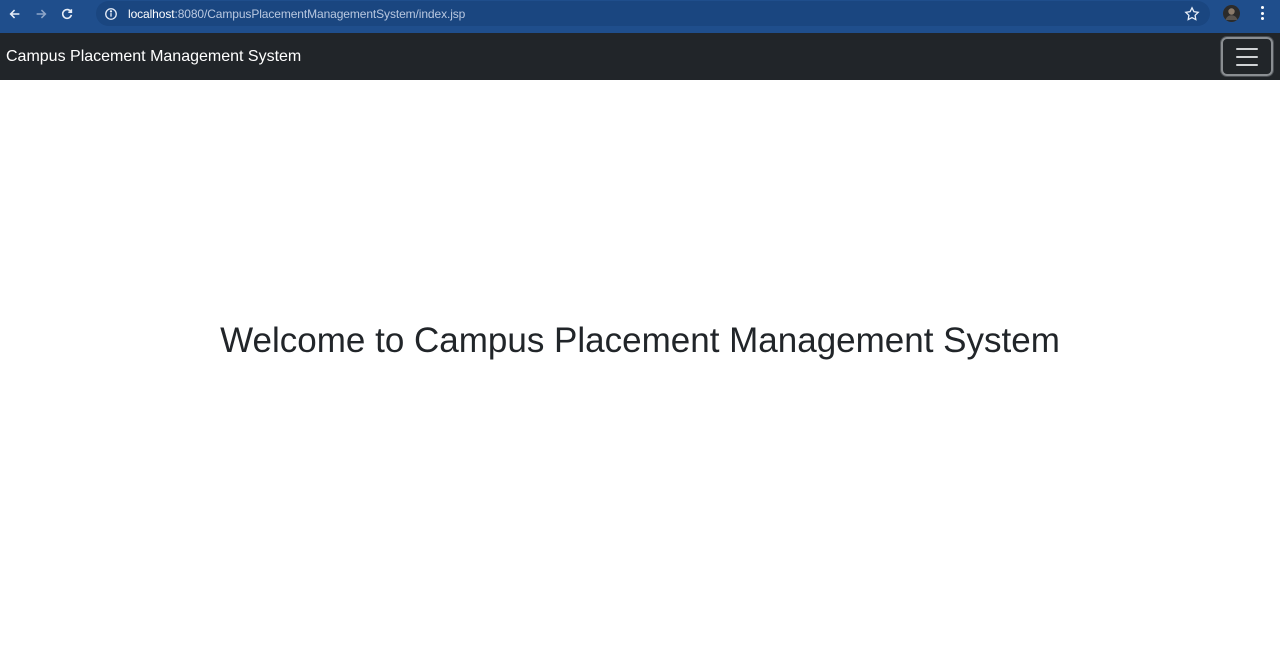  Describe the element at coordinates (1192, 14) in the screenshot. I see `star-icon` at that location.